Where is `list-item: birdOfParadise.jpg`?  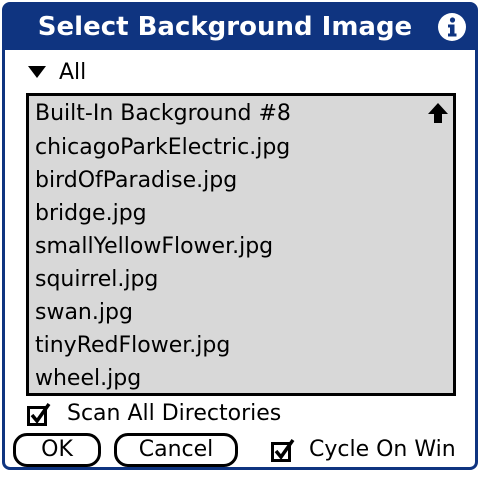
list-item: birdOfParadise.jpg is located at coordinates (226, 181).